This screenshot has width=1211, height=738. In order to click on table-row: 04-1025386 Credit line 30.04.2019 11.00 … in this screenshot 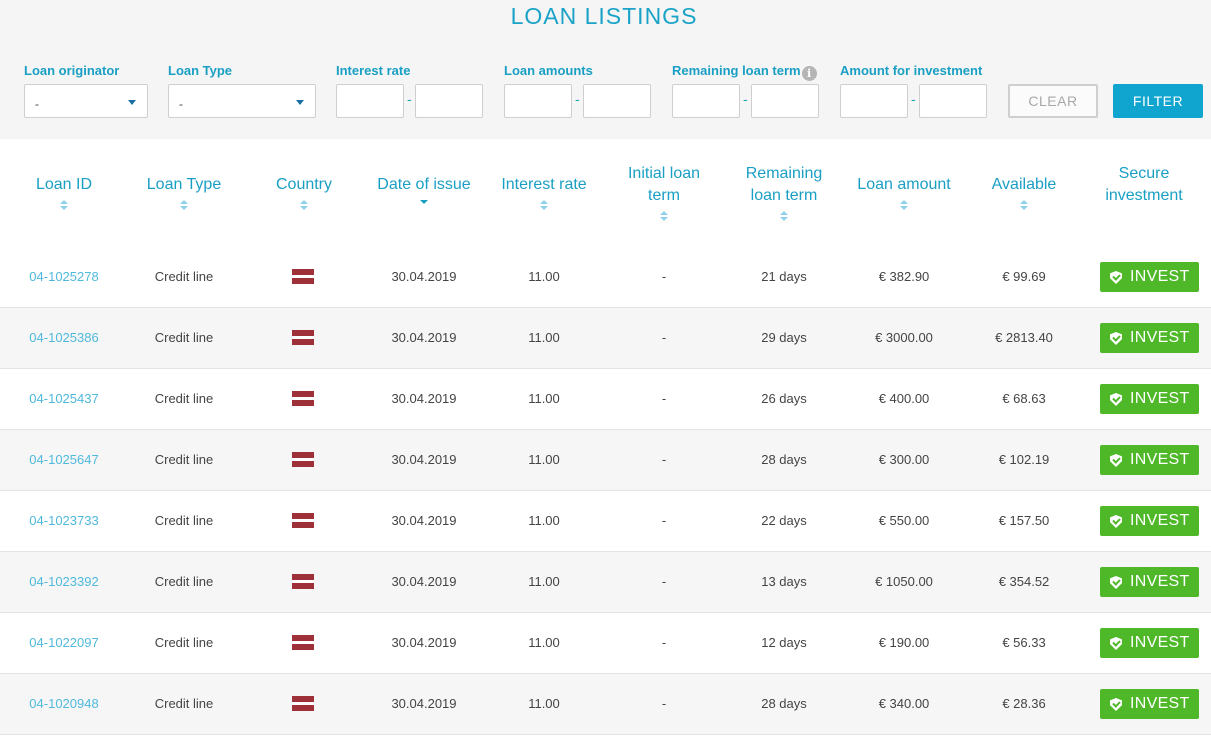, I will do `click(605, 338)`.